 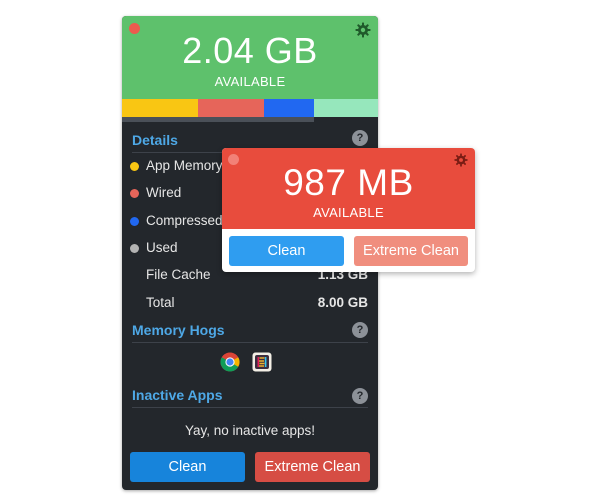 I want to click on details-value: 8.00 GB, so click(x=342, y=302).